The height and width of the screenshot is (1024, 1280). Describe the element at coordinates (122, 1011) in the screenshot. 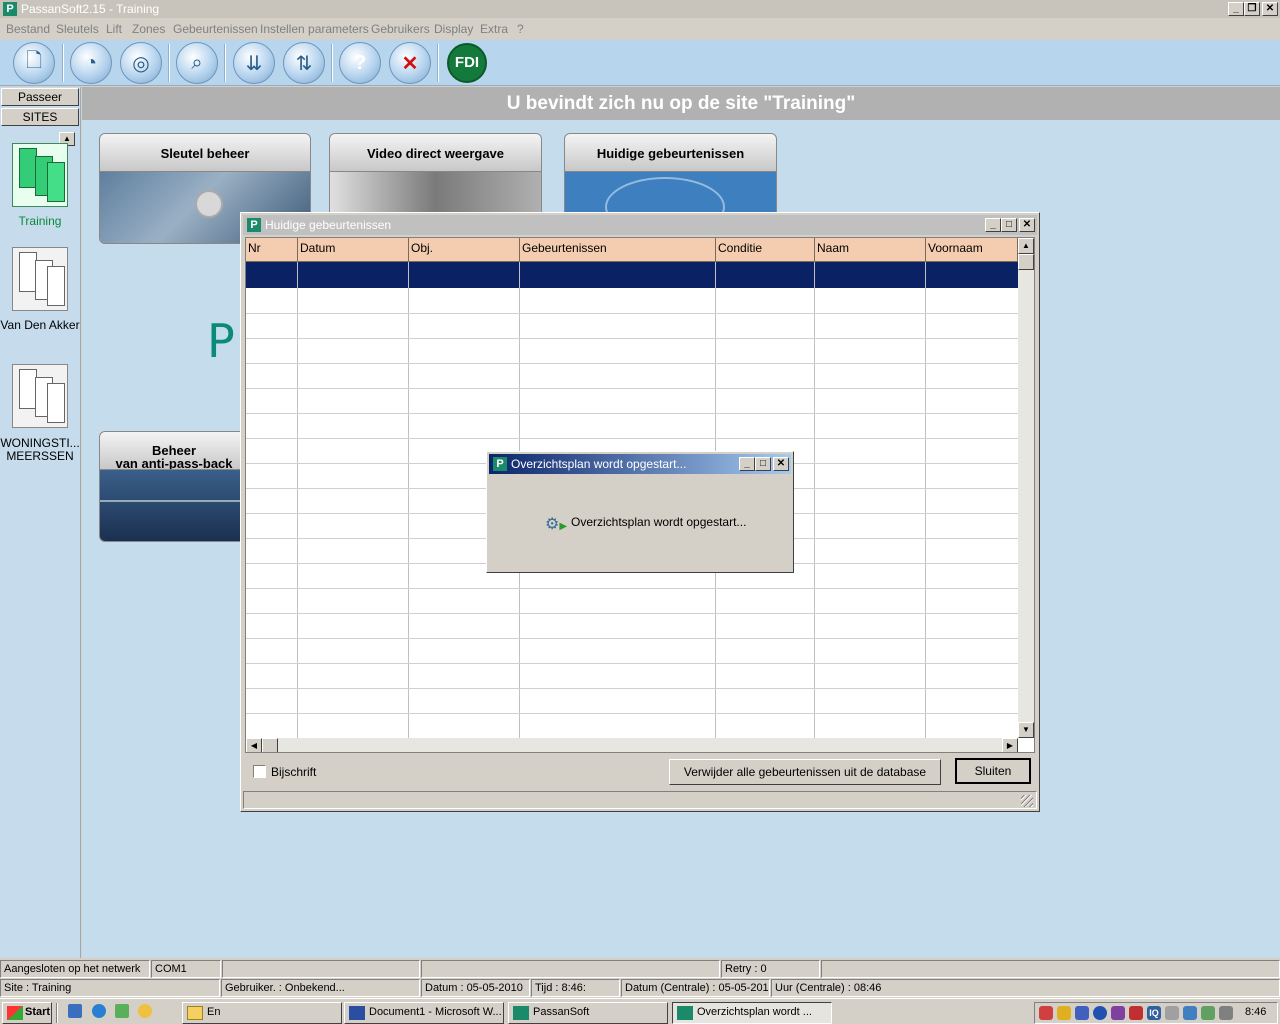

I see `quicklaunch-desktop-icon` at that location.